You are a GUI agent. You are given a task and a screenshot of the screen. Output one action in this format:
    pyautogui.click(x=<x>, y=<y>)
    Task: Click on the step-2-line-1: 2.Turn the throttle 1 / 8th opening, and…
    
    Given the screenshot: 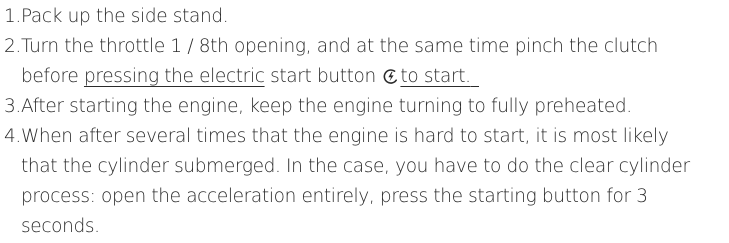 What is the action you would take?
    pyautogui.click(x=331, y=46)
    